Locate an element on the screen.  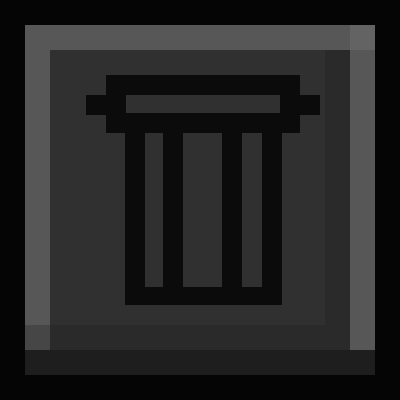
bevel-inner-bottom-right-shadow is located at coordinates (337, 200).